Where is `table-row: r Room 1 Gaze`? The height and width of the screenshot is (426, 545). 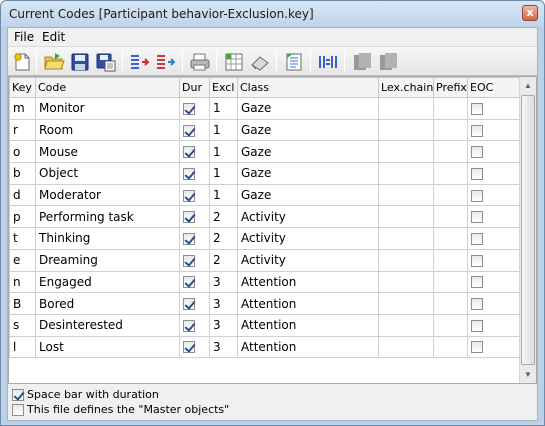
table-row: r Room 1 Gaze is located at coordinates (265, 130).